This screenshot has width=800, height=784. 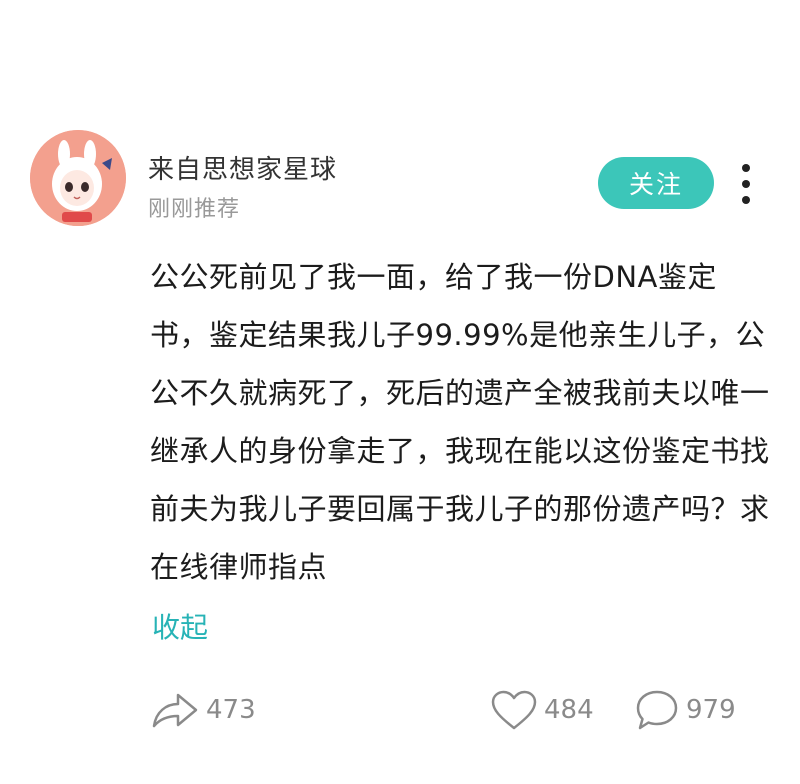 I want to click on comment-count: 979, so click(x=711, y=710).